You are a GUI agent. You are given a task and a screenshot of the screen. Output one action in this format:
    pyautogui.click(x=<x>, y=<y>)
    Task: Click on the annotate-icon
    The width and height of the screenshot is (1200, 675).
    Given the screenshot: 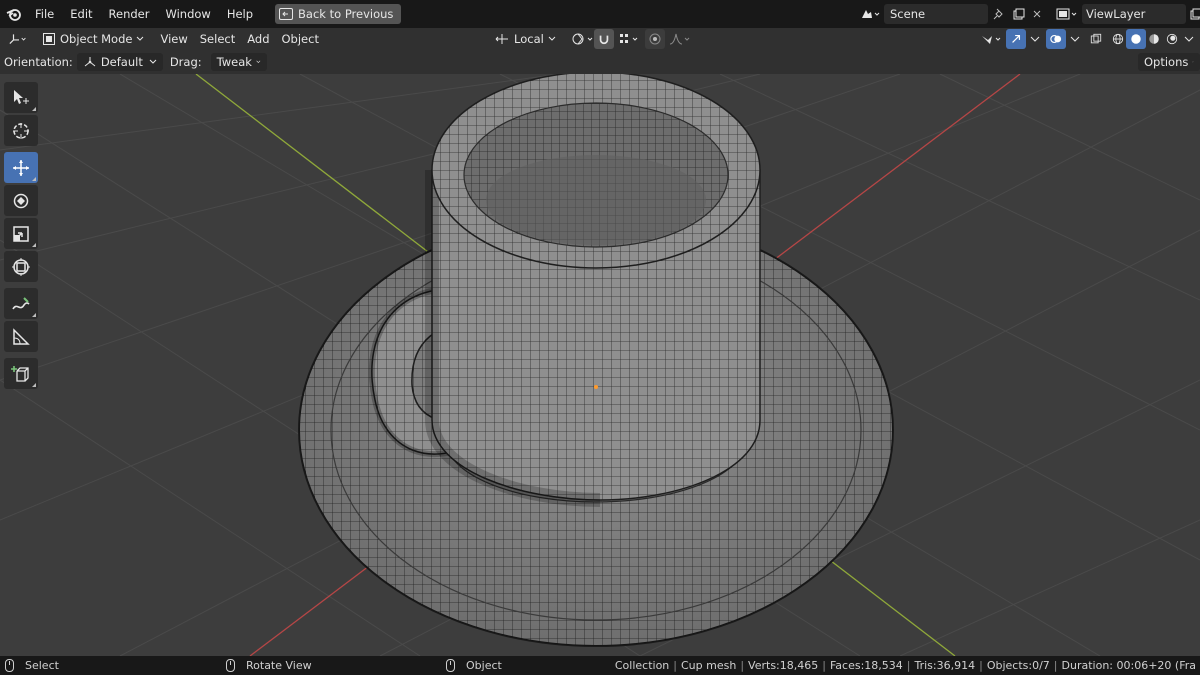 What is the action you would take?
    pyautogui.click(x=21, y=302)
    